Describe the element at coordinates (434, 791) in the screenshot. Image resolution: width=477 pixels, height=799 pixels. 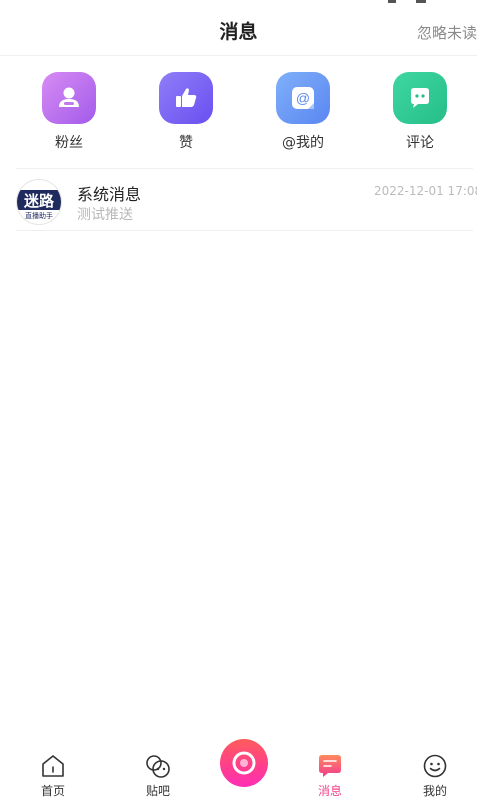
I see `tab-label: 我的` at that location.